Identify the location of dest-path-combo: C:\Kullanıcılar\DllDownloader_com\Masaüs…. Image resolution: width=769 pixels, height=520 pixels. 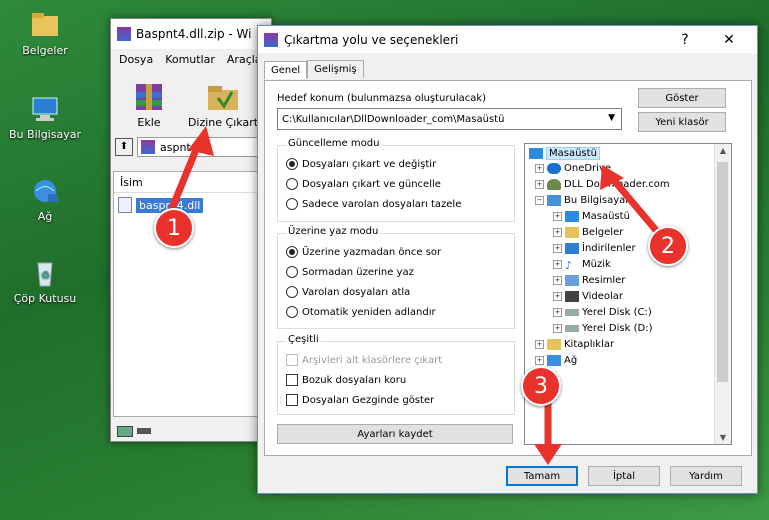
(449, 119).